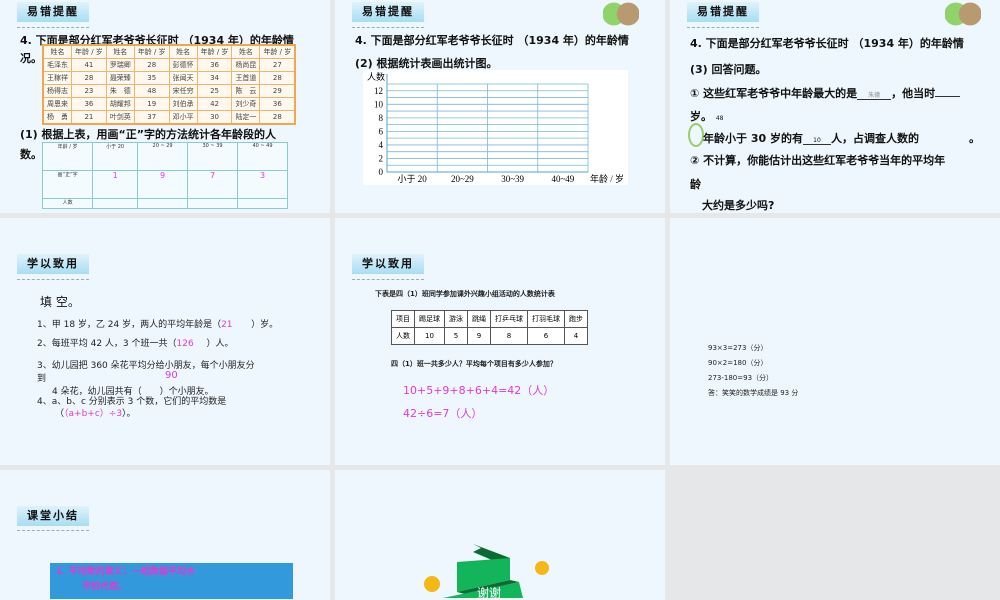 This screenshot has height=600, width=1000. What do you see at coordinates (456, 336) in the screenshot?
I see `activity-count: 5` at bounding box center [456, 336].